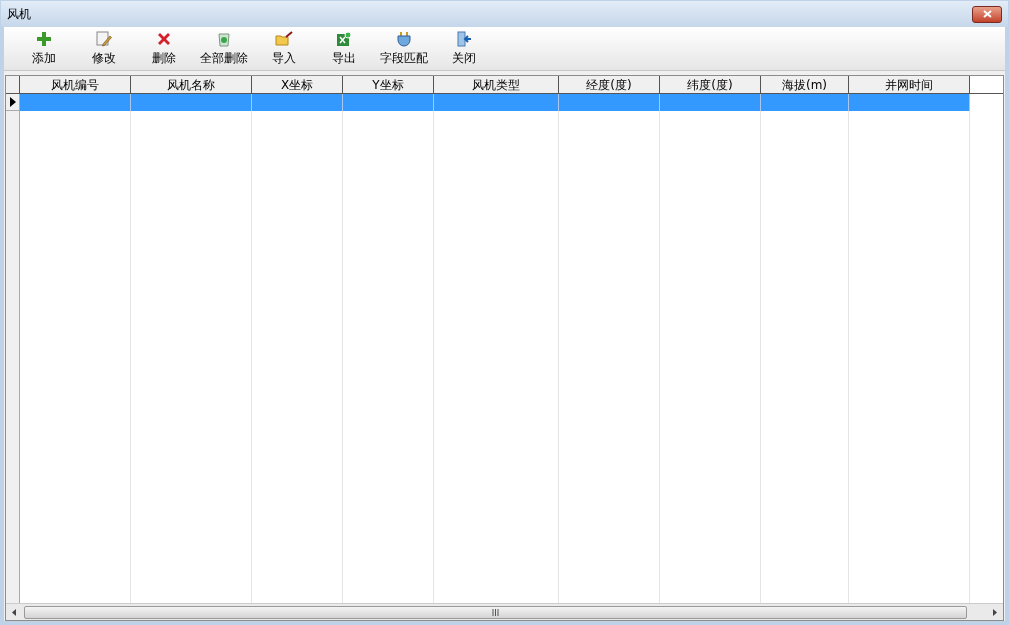 The height and width of the screenshot is (625, 1009). Describe the element at coordinates (404, 38) in the screenshot. I see `plug-icon` at that location.